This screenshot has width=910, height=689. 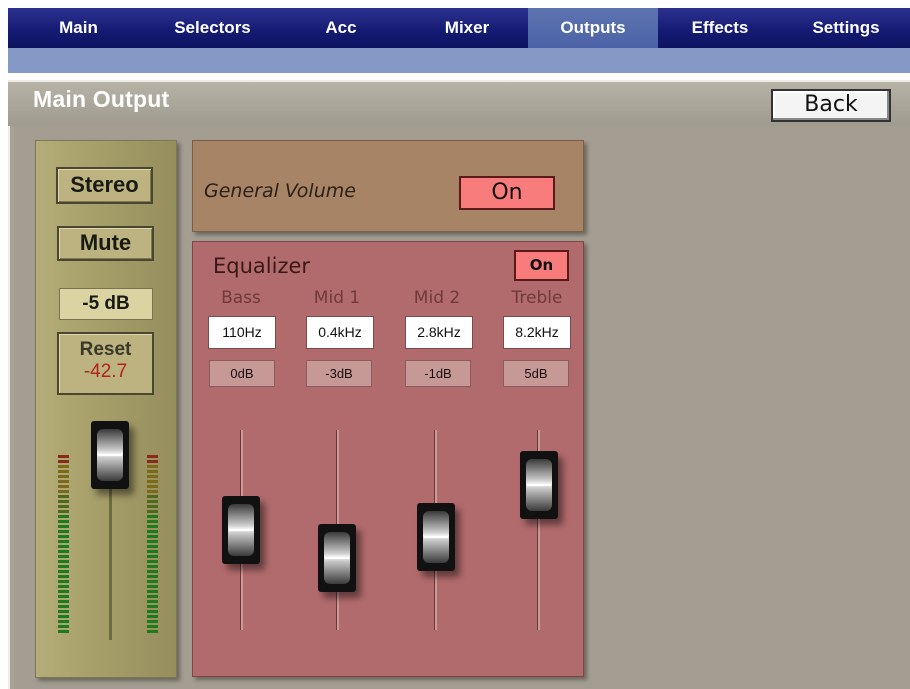 What do you see at coordinates (720, 28) in the screenshot?
I see `tab-effects: Effects` at bounding box center [720, 28].